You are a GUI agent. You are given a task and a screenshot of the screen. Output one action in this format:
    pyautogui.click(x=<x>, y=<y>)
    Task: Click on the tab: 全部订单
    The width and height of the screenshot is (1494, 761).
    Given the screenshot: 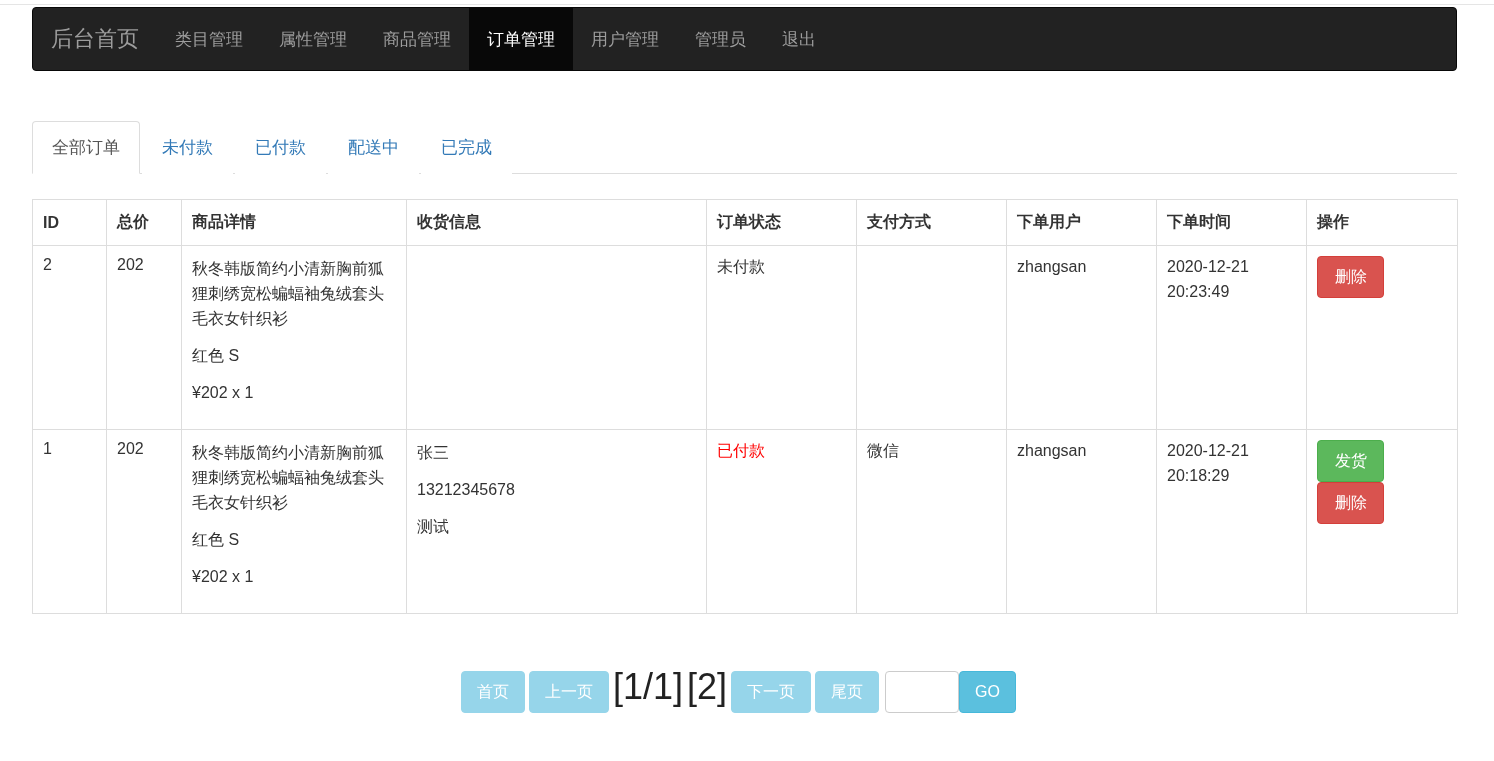 What is the action you would take?
    pyautogui.click(x=86, y=147)
    